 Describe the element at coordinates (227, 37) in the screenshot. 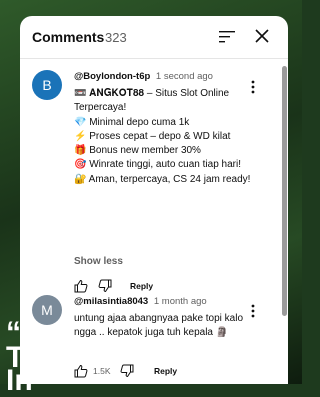

I see `sort-icon` at that location.